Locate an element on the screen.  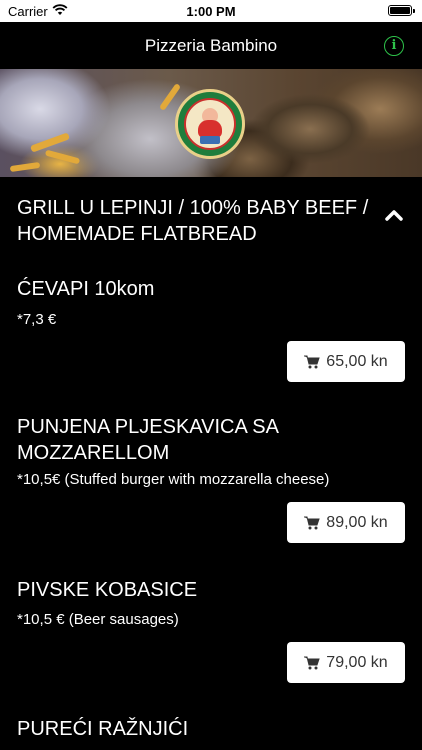
menu-item-name: ĆEVAPI 10kom is located at coordinates (86, 289).